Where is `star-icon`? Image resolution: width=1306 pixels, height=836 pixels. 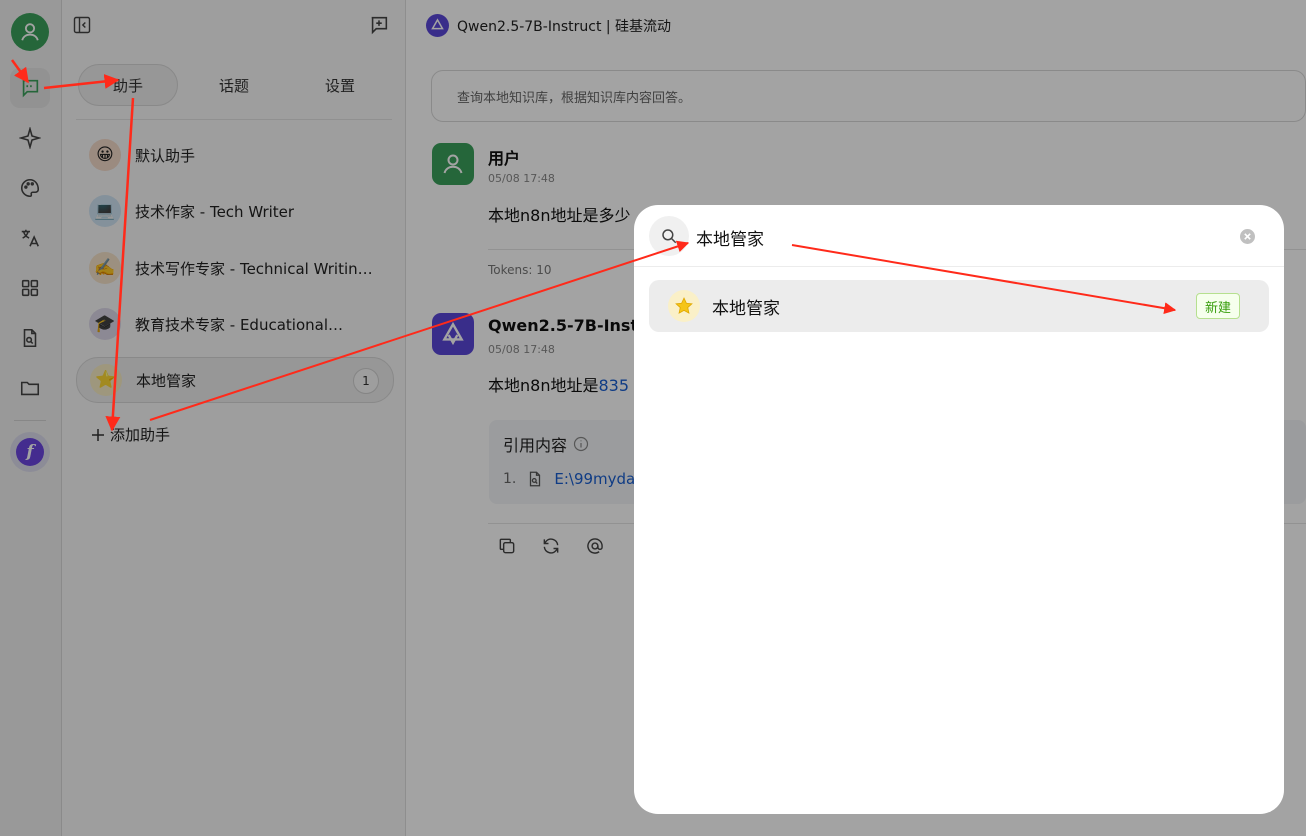 star-icon is located at coordinates (684, 306).